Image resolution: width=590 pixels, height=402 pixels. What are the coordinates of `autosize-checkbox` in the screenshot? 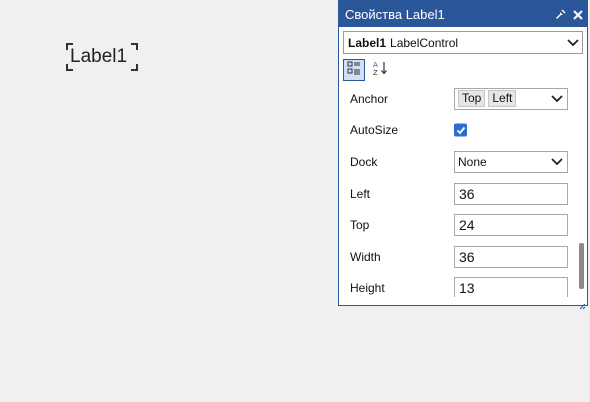 It's located at (460, 130).